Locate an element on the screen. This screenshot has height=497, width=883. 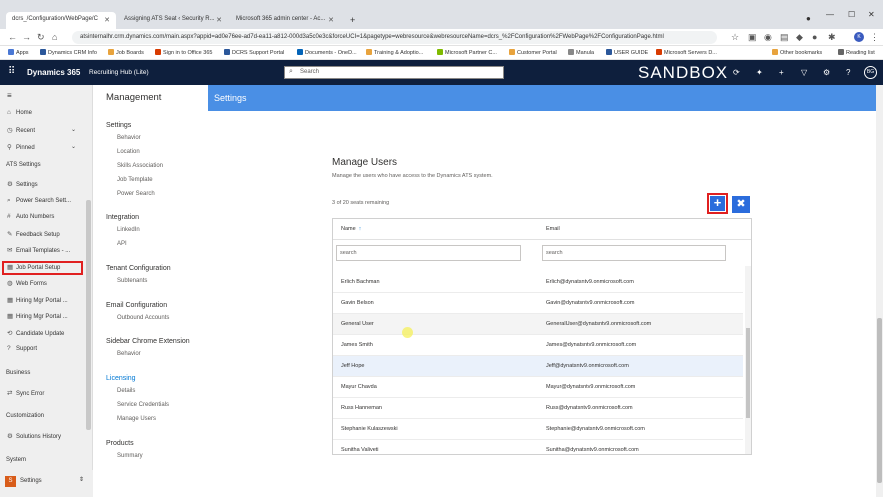
bookmark: USER GUIDE is located at coordinates (627, 52).